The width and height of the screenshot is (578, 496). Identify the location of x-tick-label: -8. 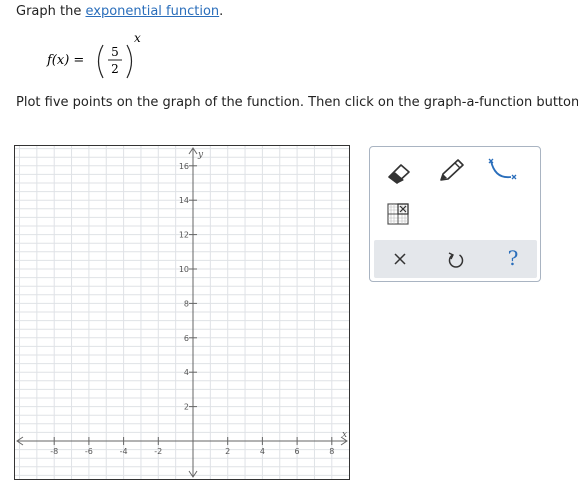
(54, 451).